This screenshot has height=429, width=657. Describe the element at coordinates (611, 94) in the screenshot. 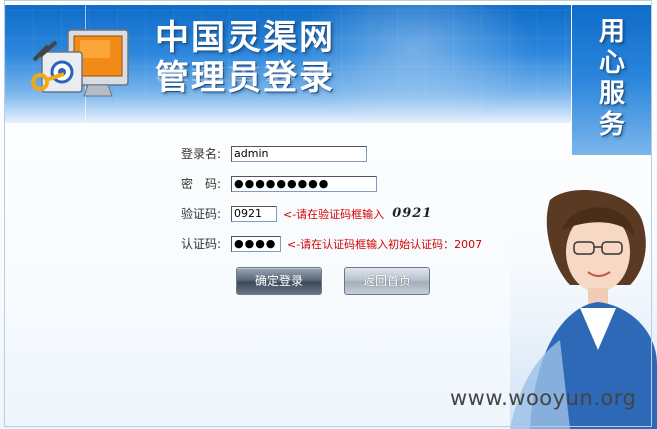

I see `slogan-char: 服` at that location.